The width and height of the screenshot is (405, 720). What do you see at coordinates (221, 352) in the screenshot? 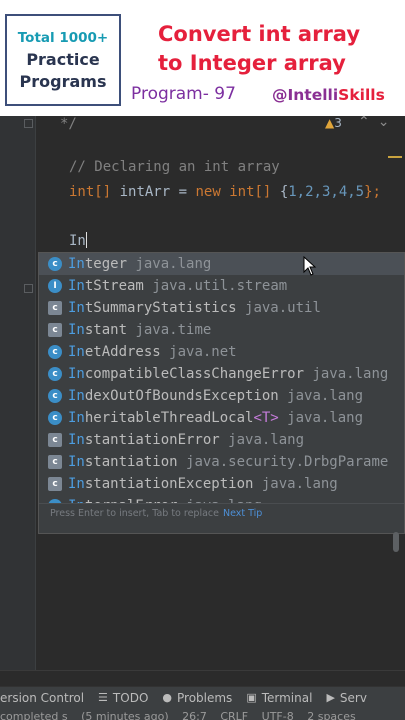
I see `completion-item: c InetAddress java.net` at bounding box center [221, 352].